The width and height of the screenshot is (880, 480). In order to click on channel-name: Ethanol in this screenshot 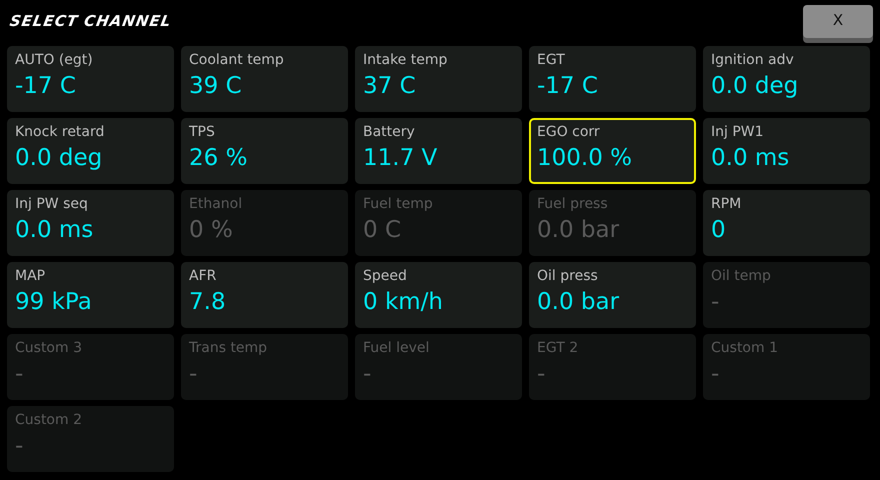, I will do `click(216, 204)`.